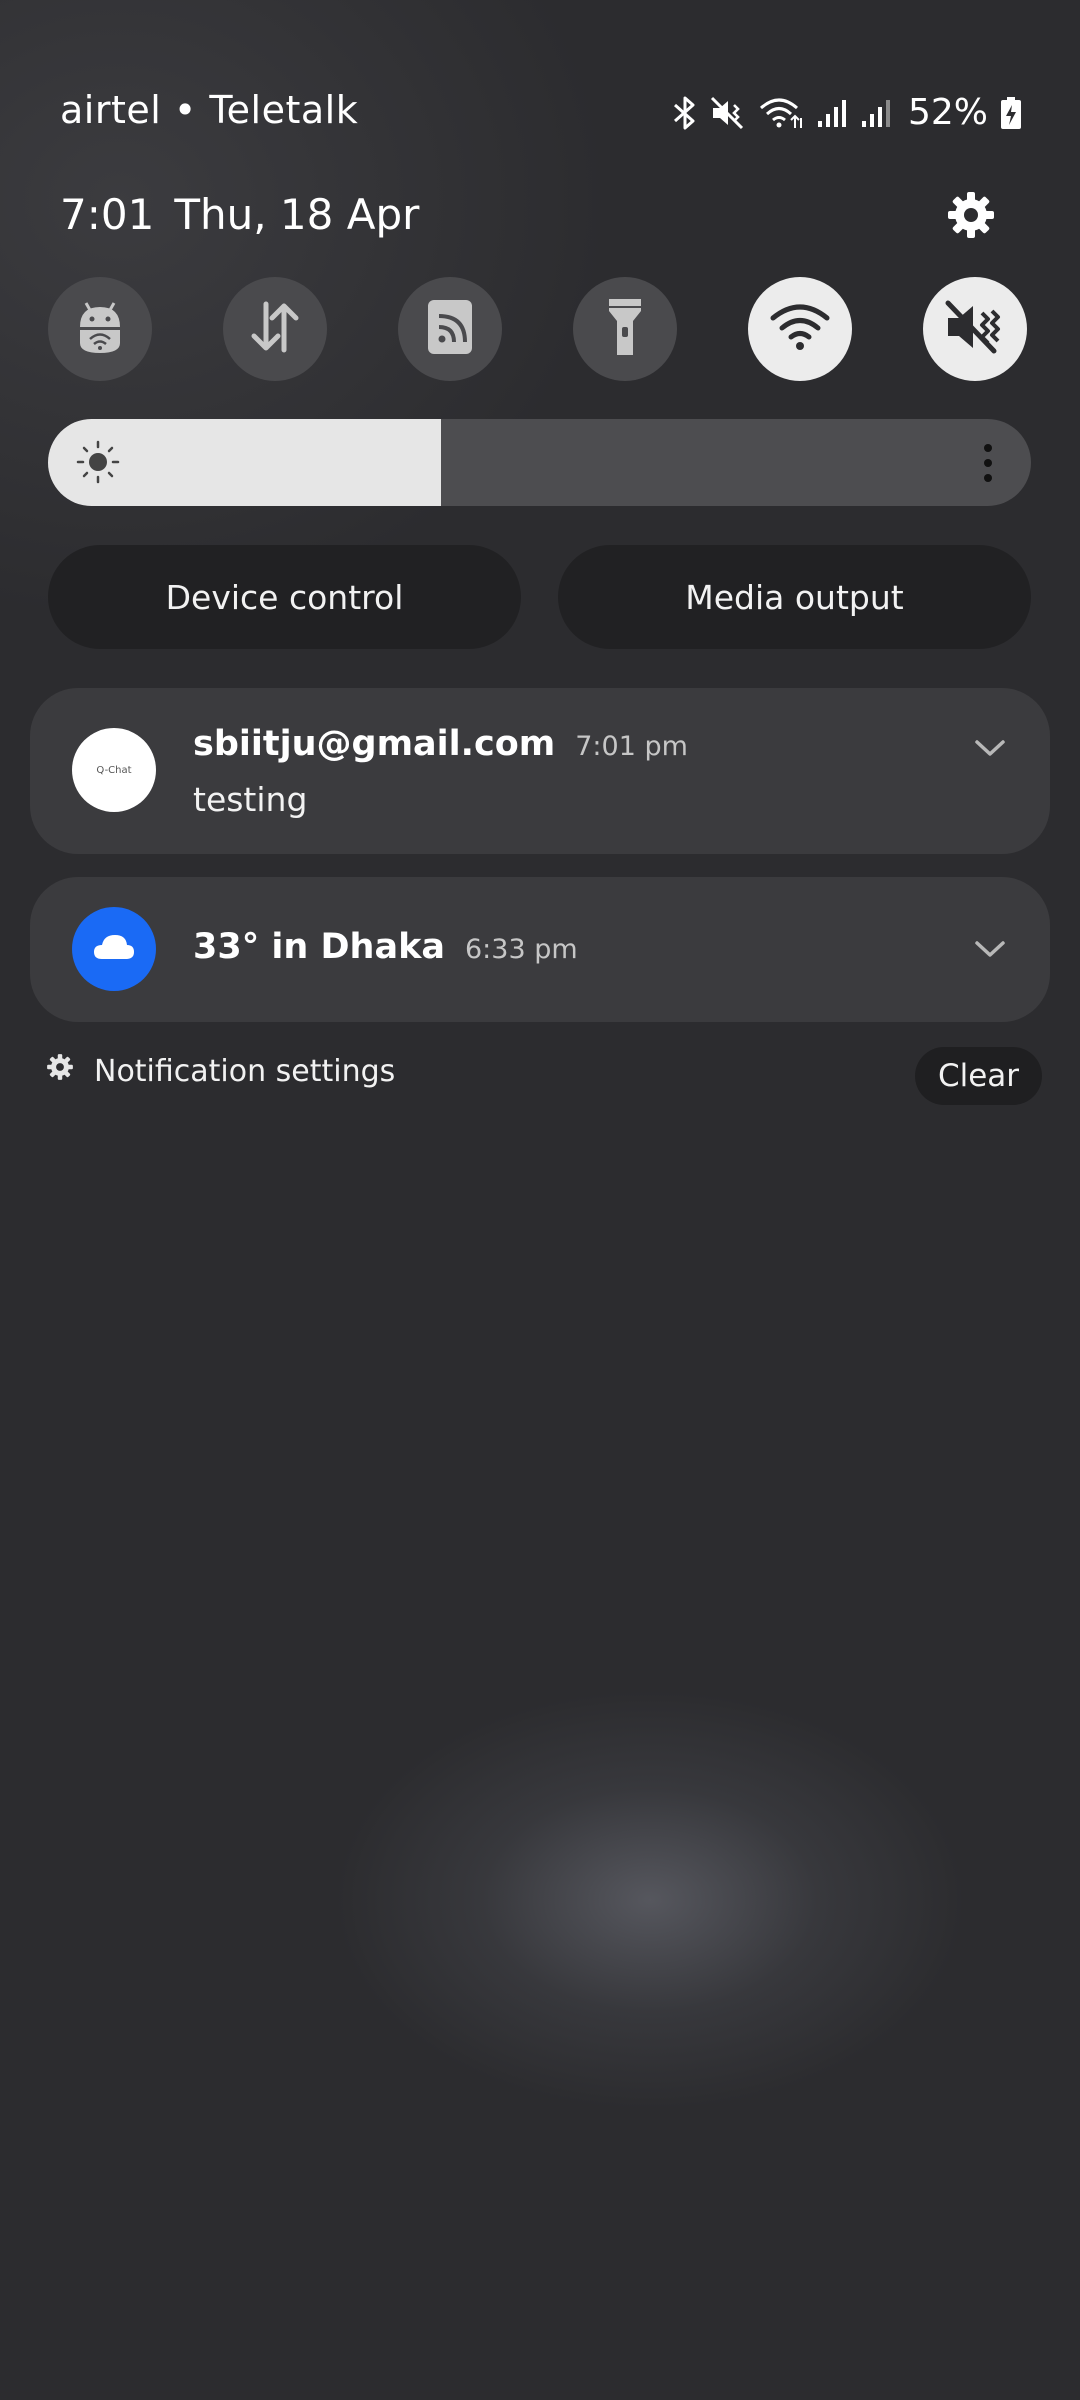 The image size is (1080, 2400). I want to click on notification-title-row: 33° in Dhaka 6:33 pm, so click(385, 947).